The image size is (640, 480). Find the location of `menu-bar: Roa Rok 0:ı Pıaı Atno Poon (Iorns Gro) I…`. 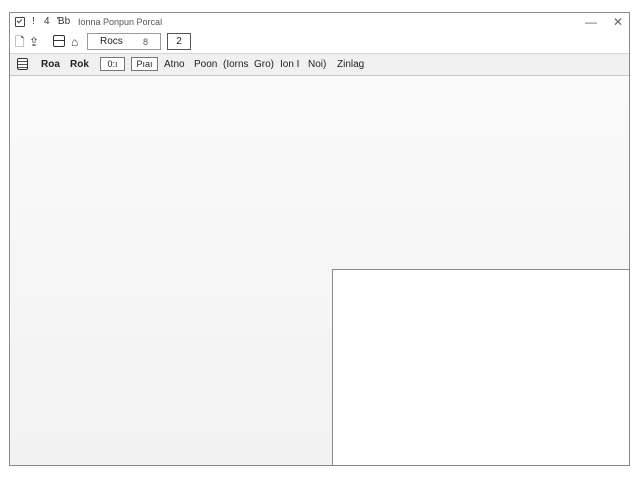

menu-bar: Roa Rok 0:ı Pıaı Atno Poon (Iorns Gro) I… is located at coordinates (319, 64).